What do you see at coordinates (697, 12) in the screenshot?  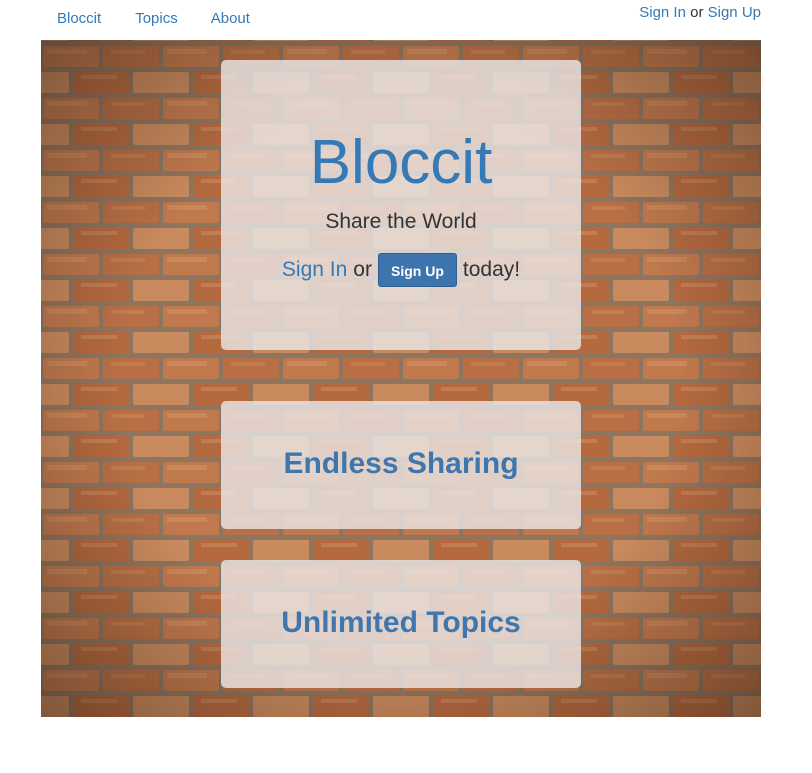 I see `nav-or-text: or` at bounding box center [697, 12].